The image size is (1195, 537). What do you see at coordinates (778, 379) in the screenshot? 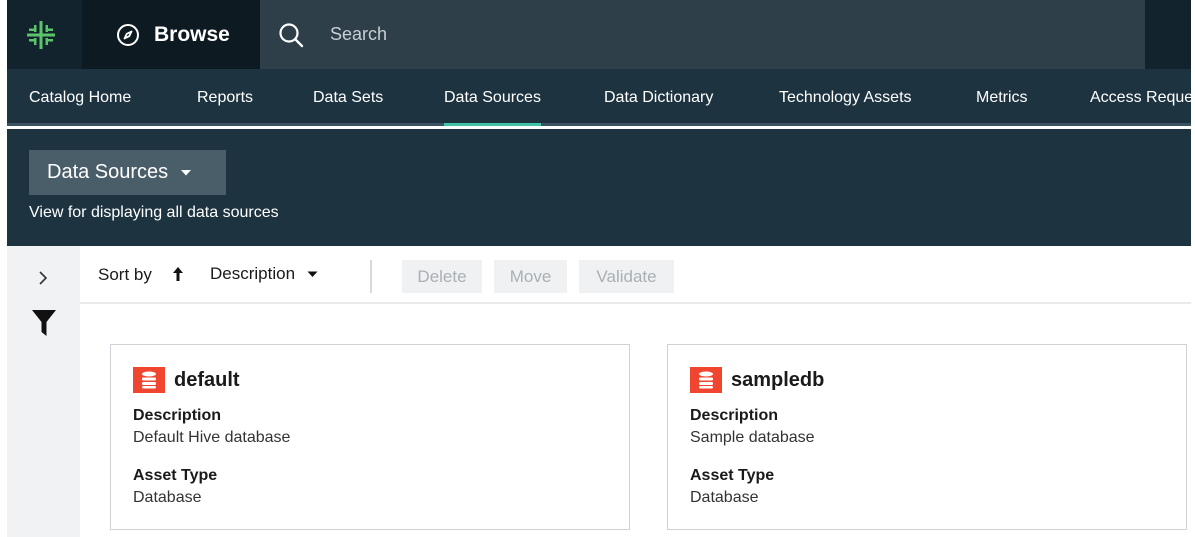
I see `card-name: sampledb` at bounding box center [778, 379].